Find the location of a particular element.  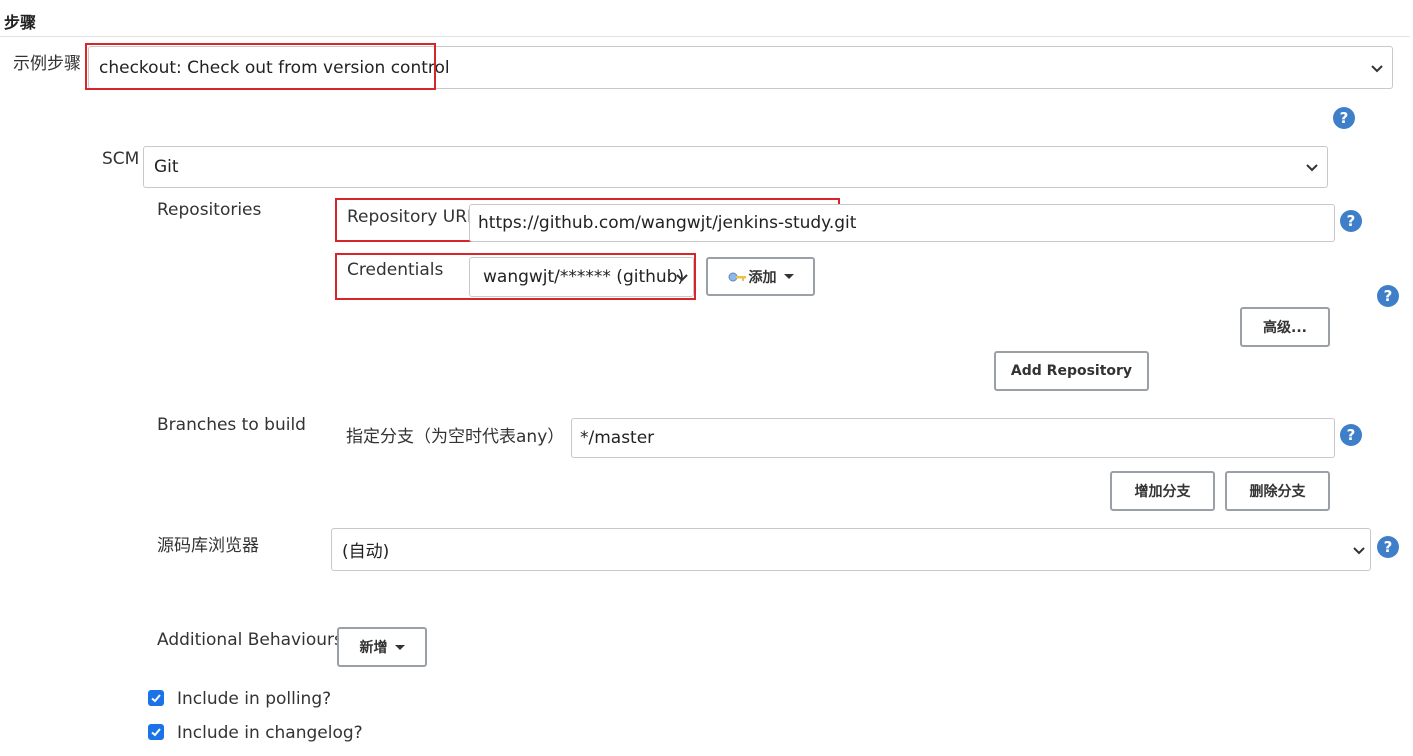

repository-browser-label: 源码库浏览器 is located at coordinates (208, 546).